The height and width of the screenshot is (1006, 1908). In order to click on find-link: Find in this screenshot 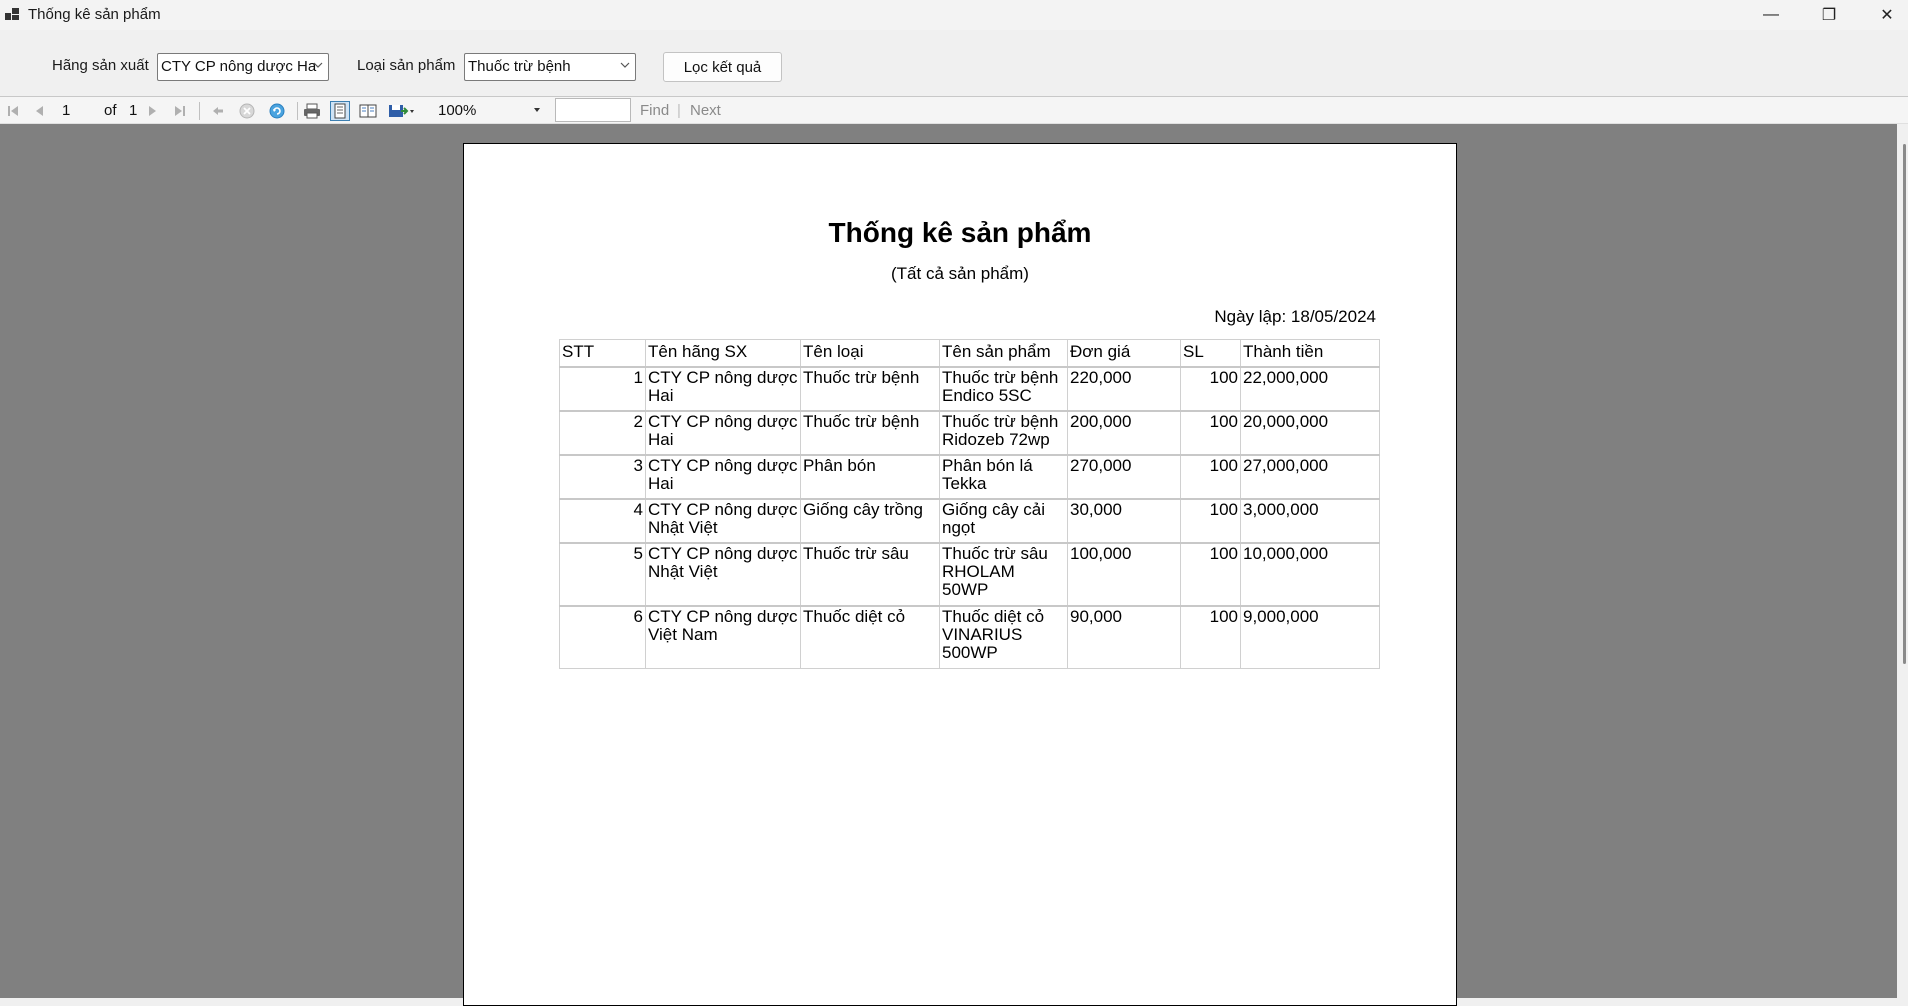, I will do `click(654, 110)`.